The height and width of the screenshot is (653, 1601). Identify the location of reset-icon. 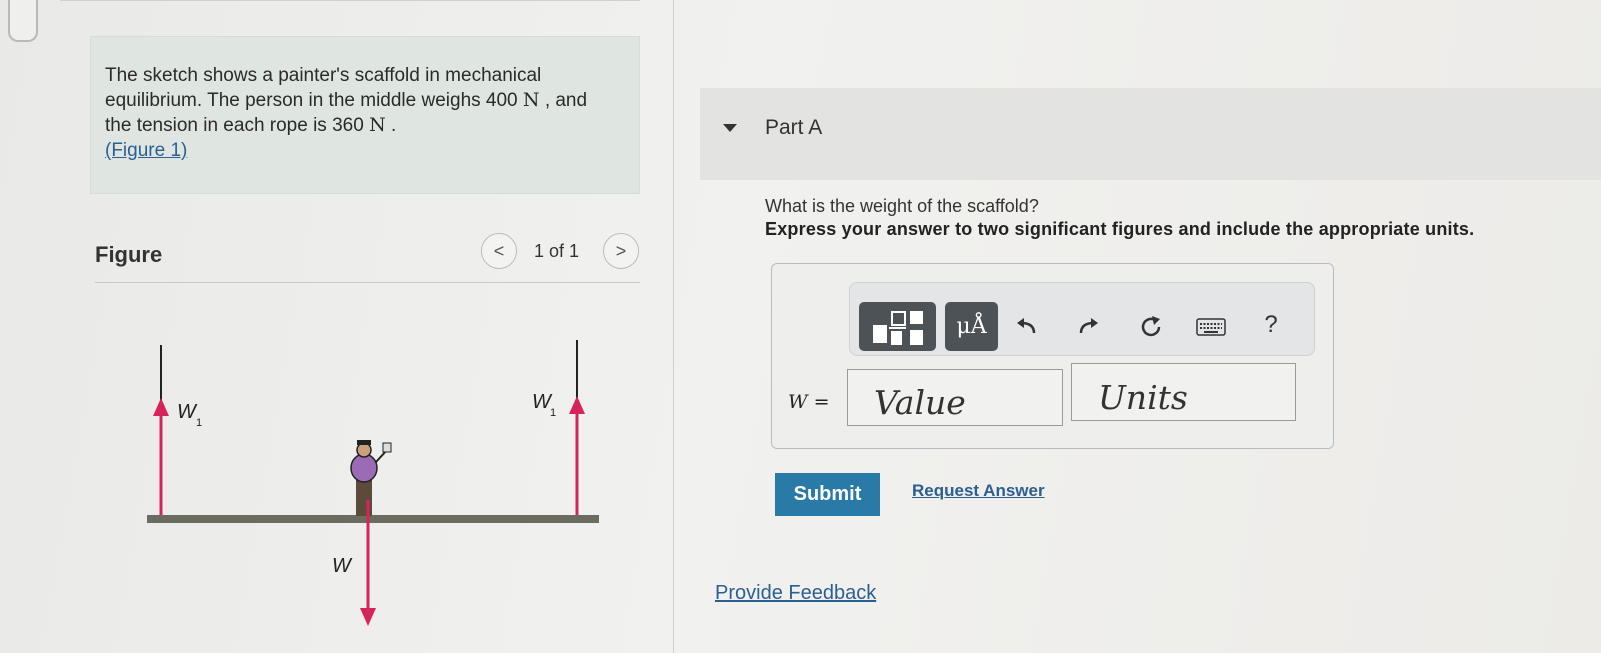
(1151, 327).